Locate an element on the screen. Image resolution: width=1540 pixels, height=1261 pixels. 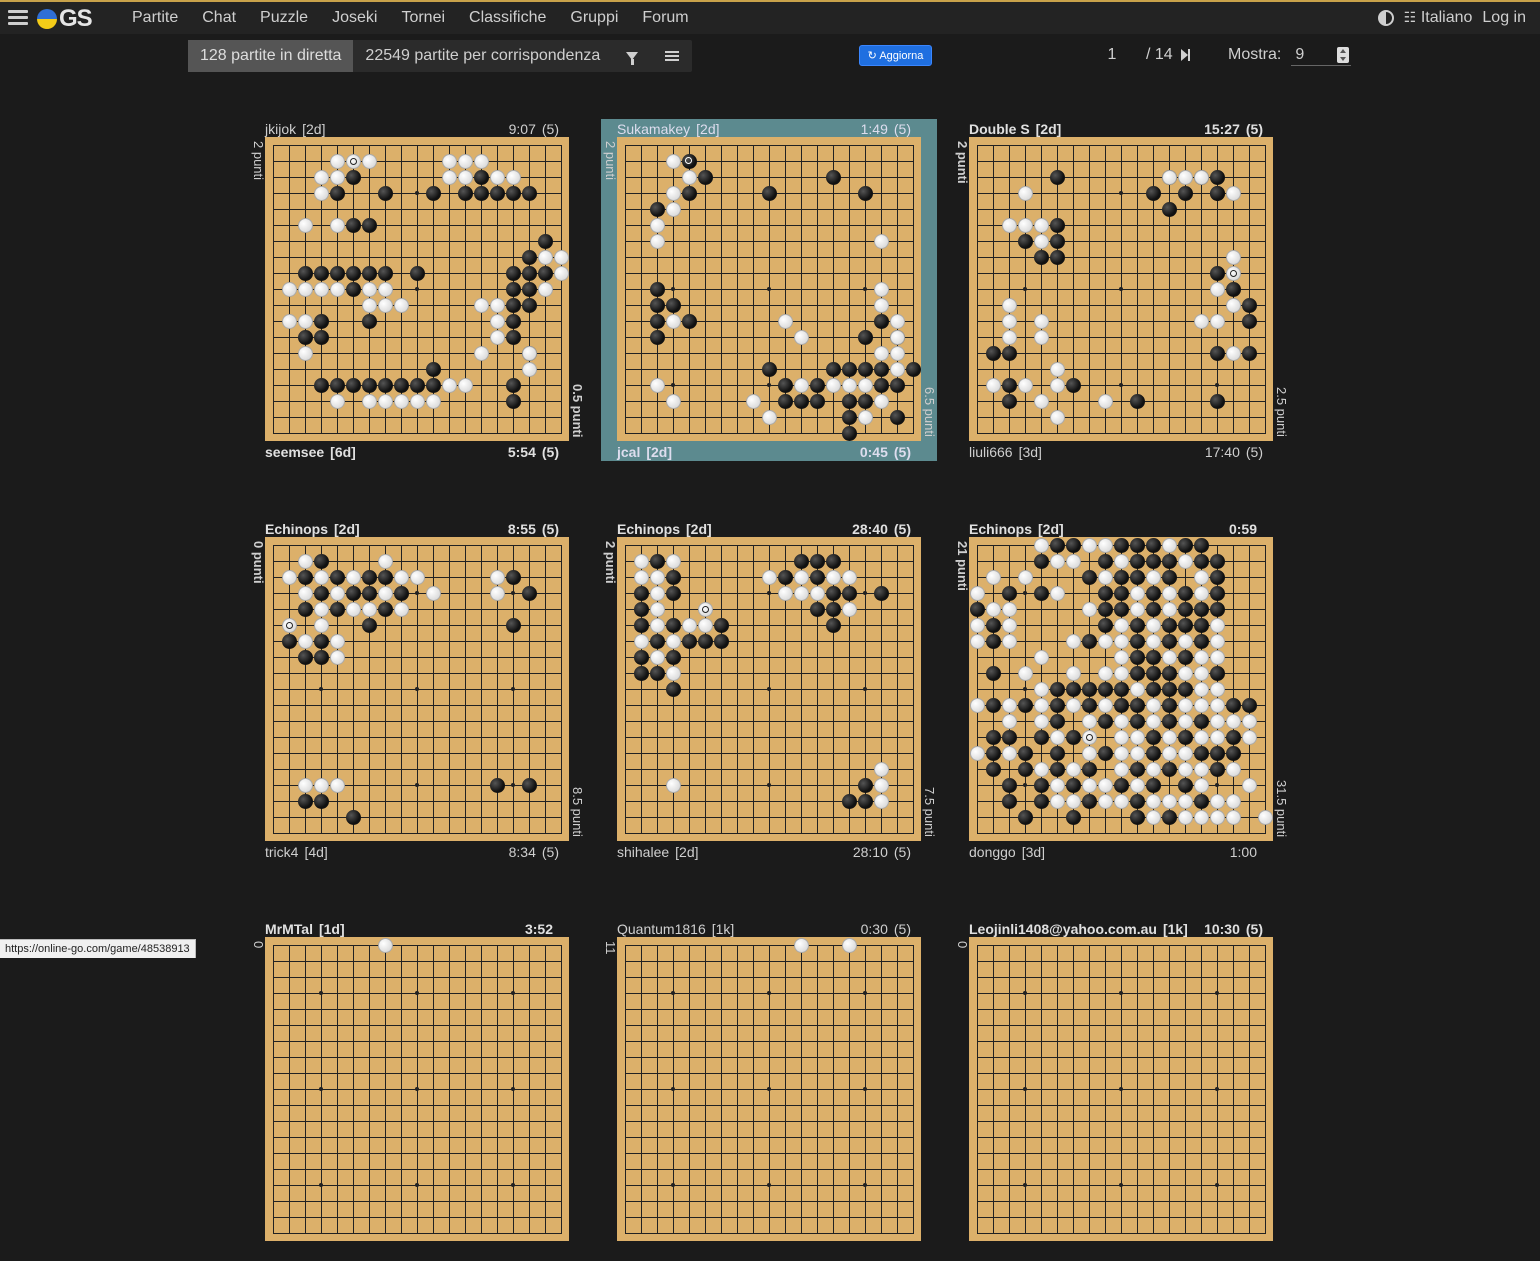
logo-text: GS is located at coordinates (76, 18).